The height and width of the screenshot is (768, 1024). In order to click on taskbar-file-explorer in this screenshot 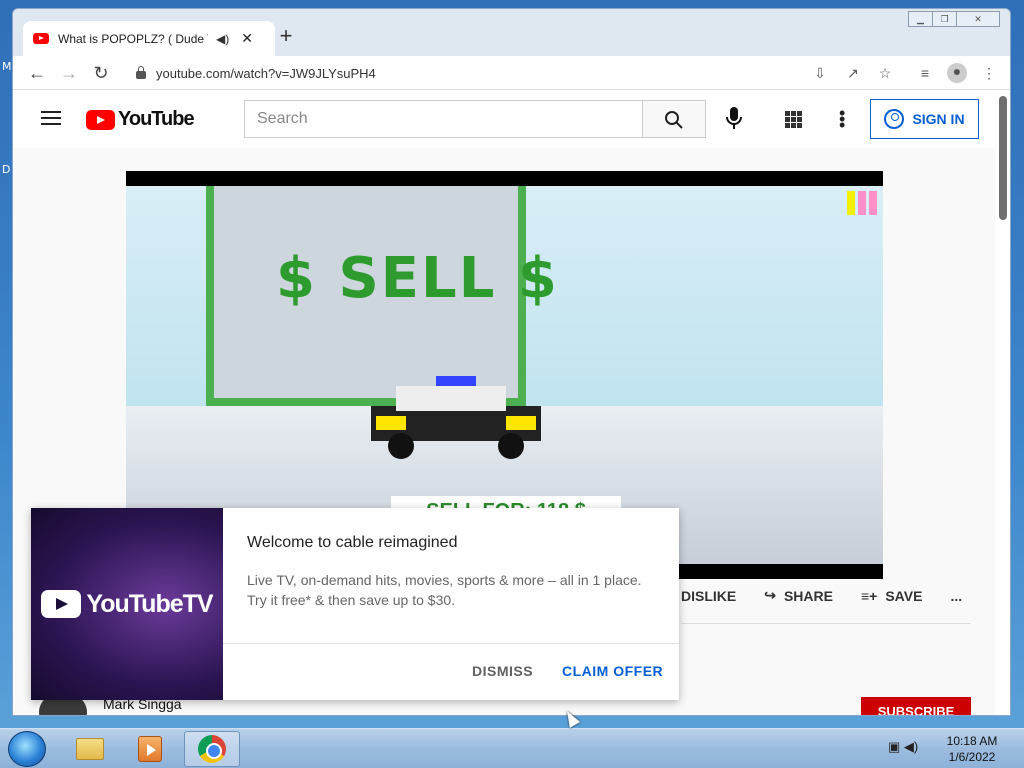, I will do `click(90, 749)`.